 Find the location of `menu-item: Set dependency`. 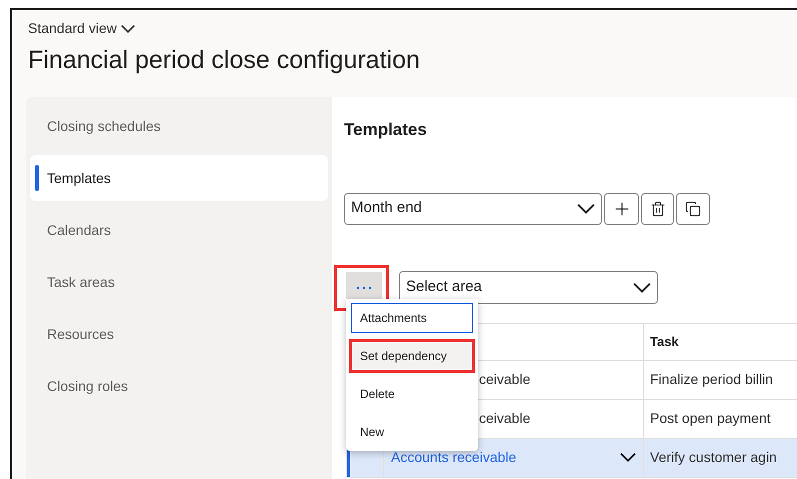

menu-item: Set dependency is located at coordinates (412, 356).